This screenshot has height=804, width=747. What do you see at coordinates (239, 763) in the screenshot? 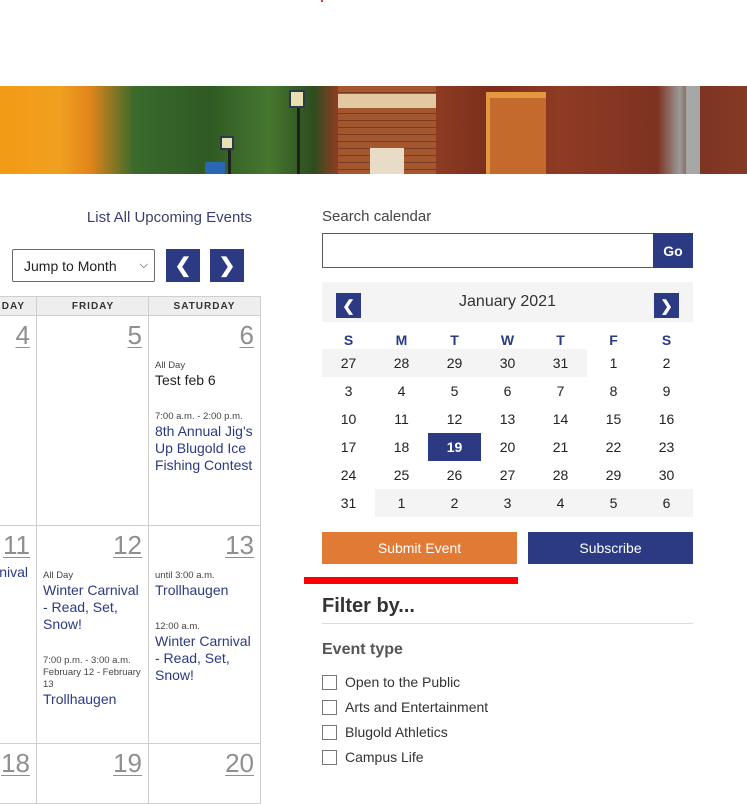
I see `calendar-day-number-link: 20` at bounding box center [239, 763].